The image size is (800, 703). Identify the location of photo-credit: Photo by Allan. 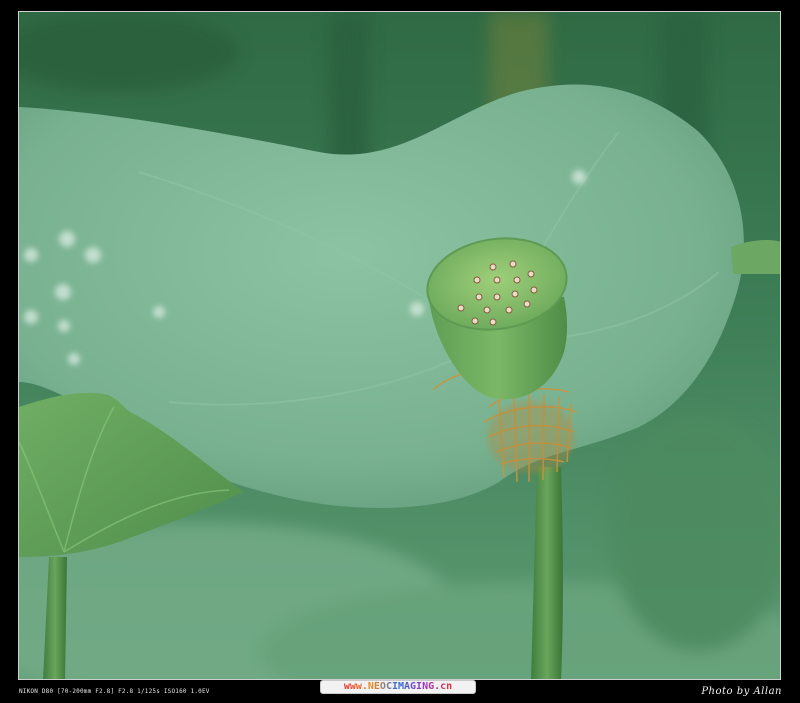
(741, 691).